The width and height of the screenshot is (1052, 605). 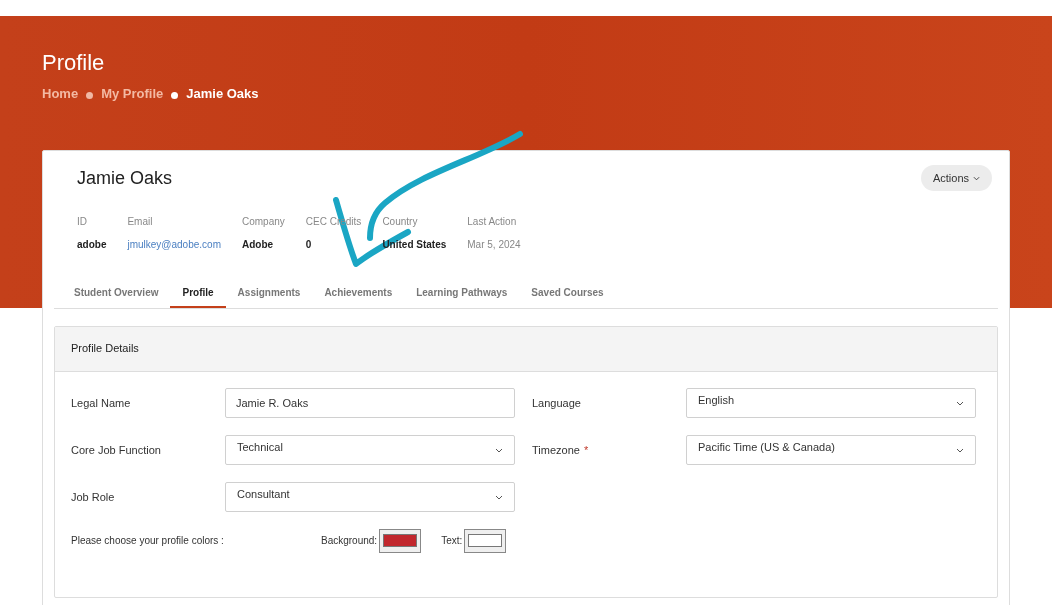 What do you see at coordinates (74, 63) in the screenshot?
I see `page-title: Profile` at bounding box center [74, 63].